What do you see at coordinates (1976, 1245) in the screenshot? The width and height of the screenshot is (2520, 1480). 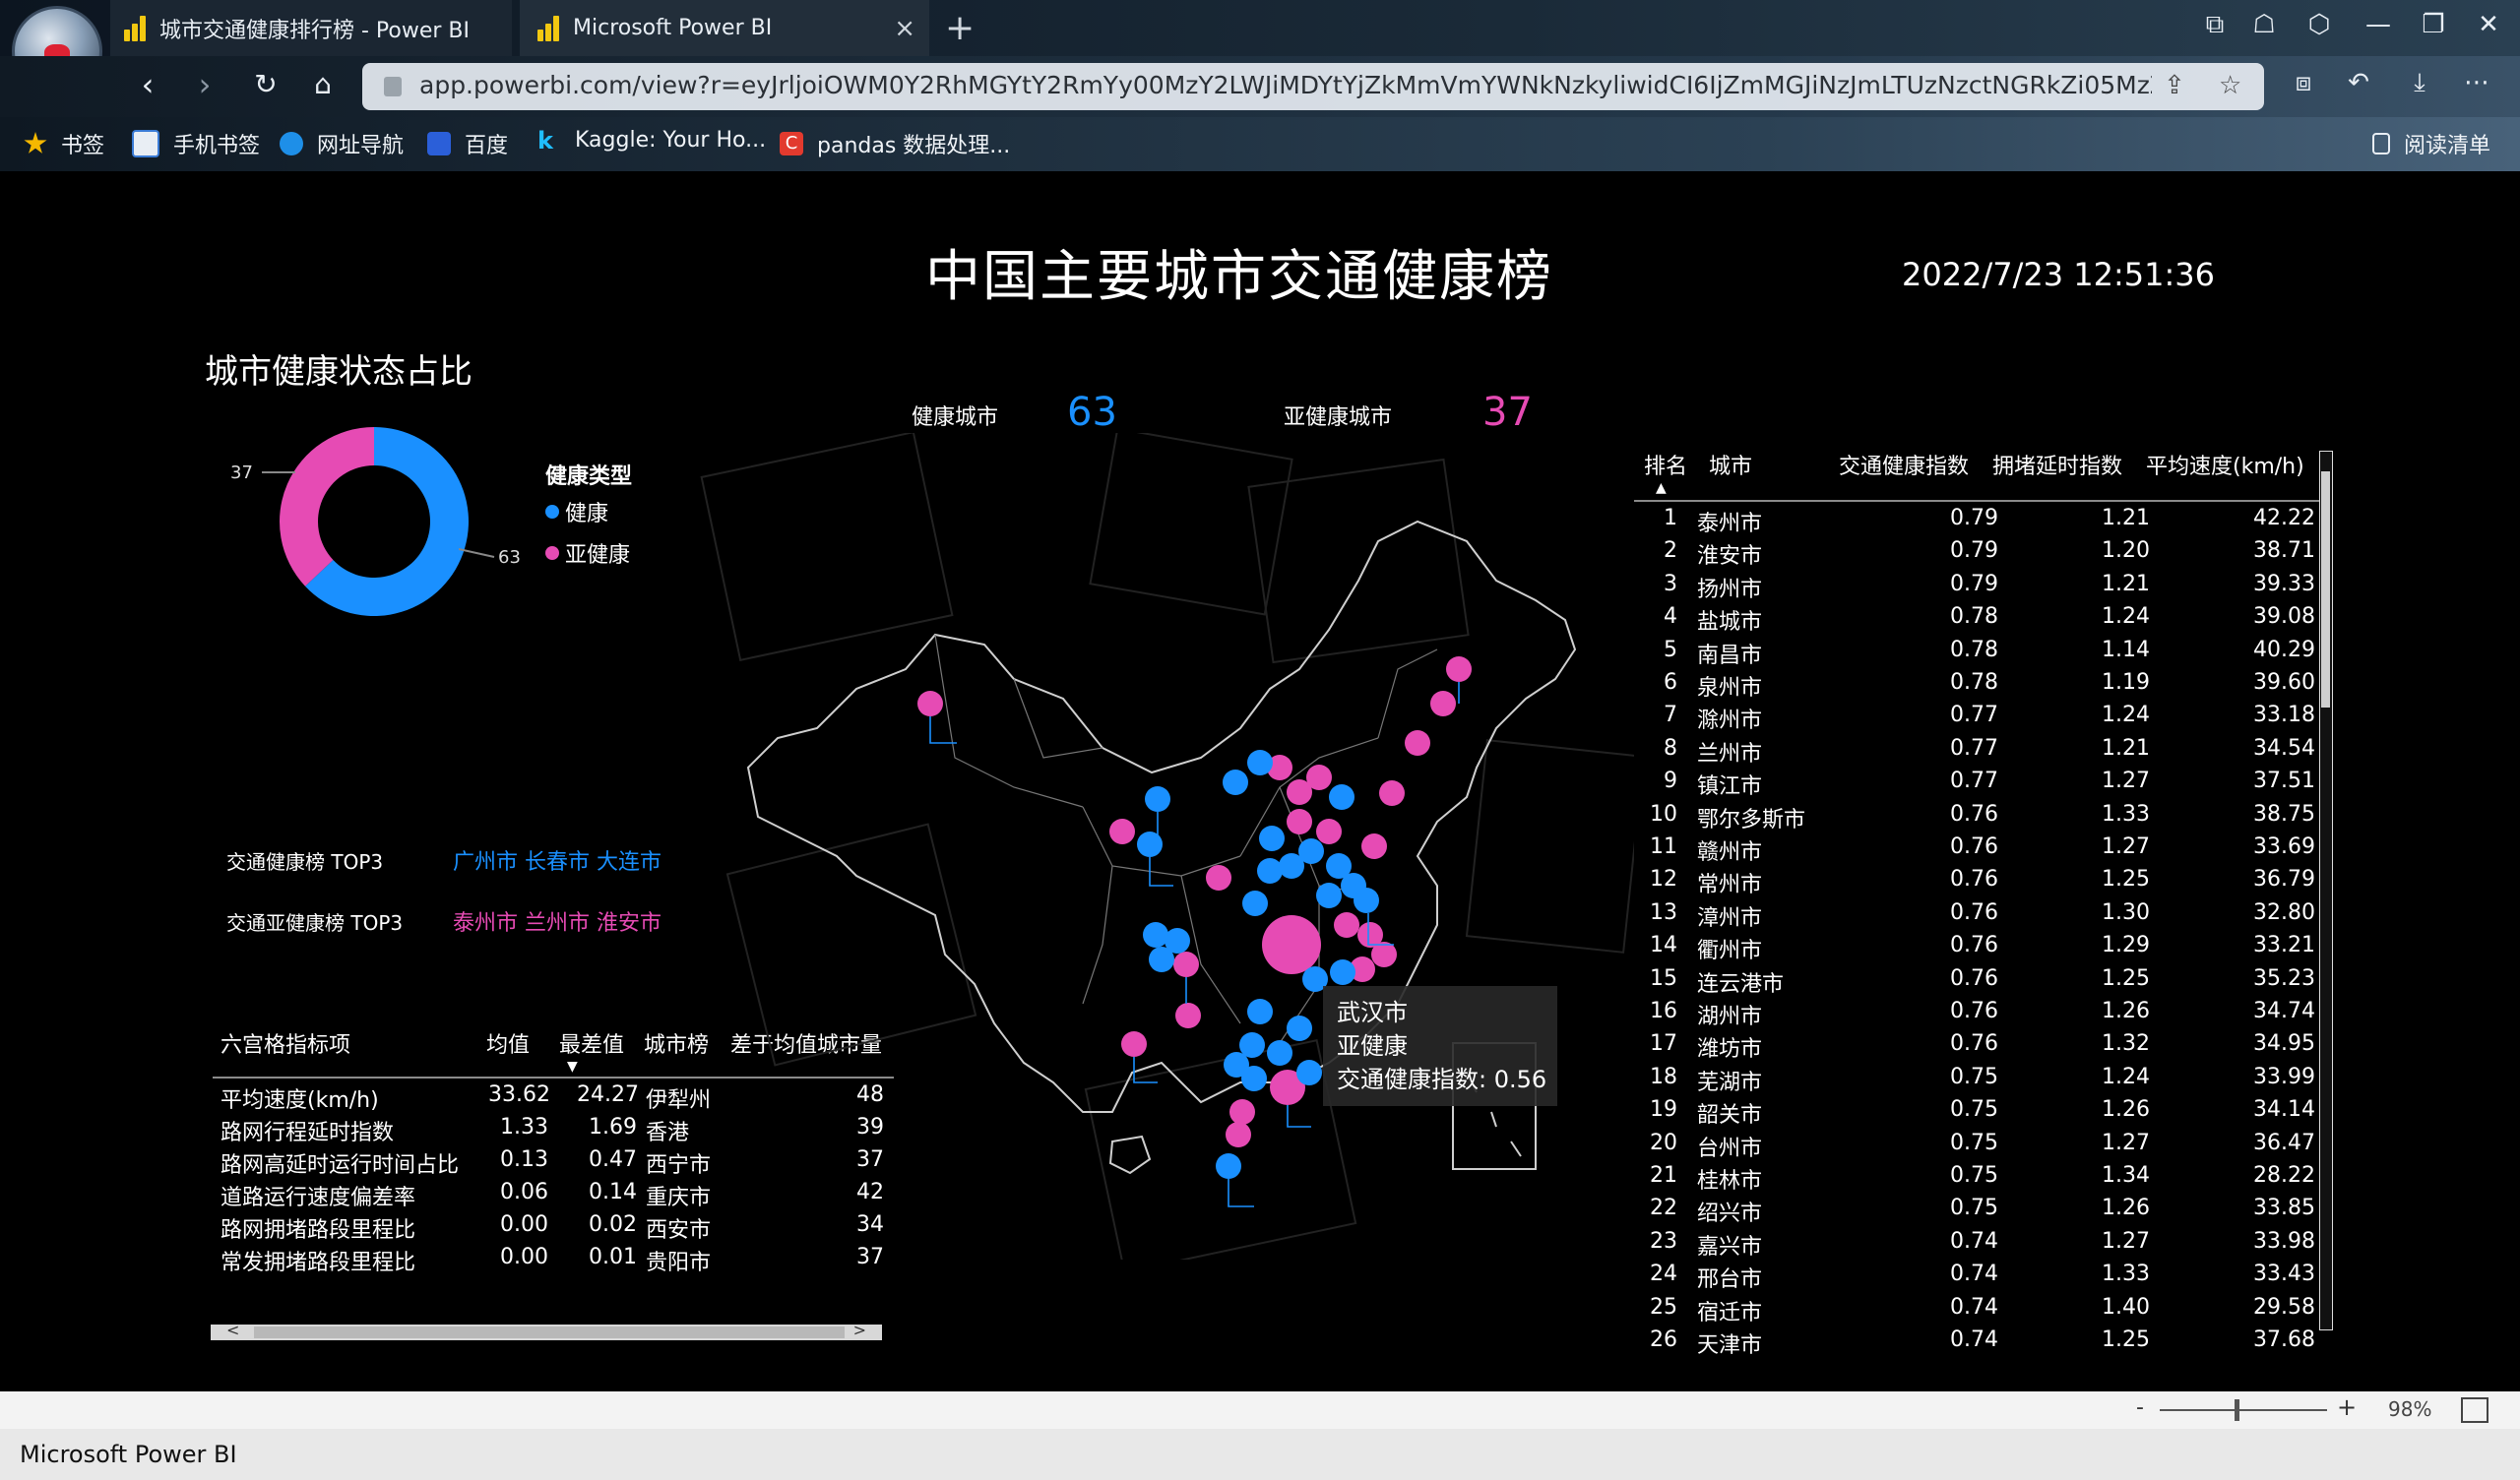 I see `table-row: 23 嘉兴市 0.74 1.27 33.98` at bounding box center [1976, 1245].